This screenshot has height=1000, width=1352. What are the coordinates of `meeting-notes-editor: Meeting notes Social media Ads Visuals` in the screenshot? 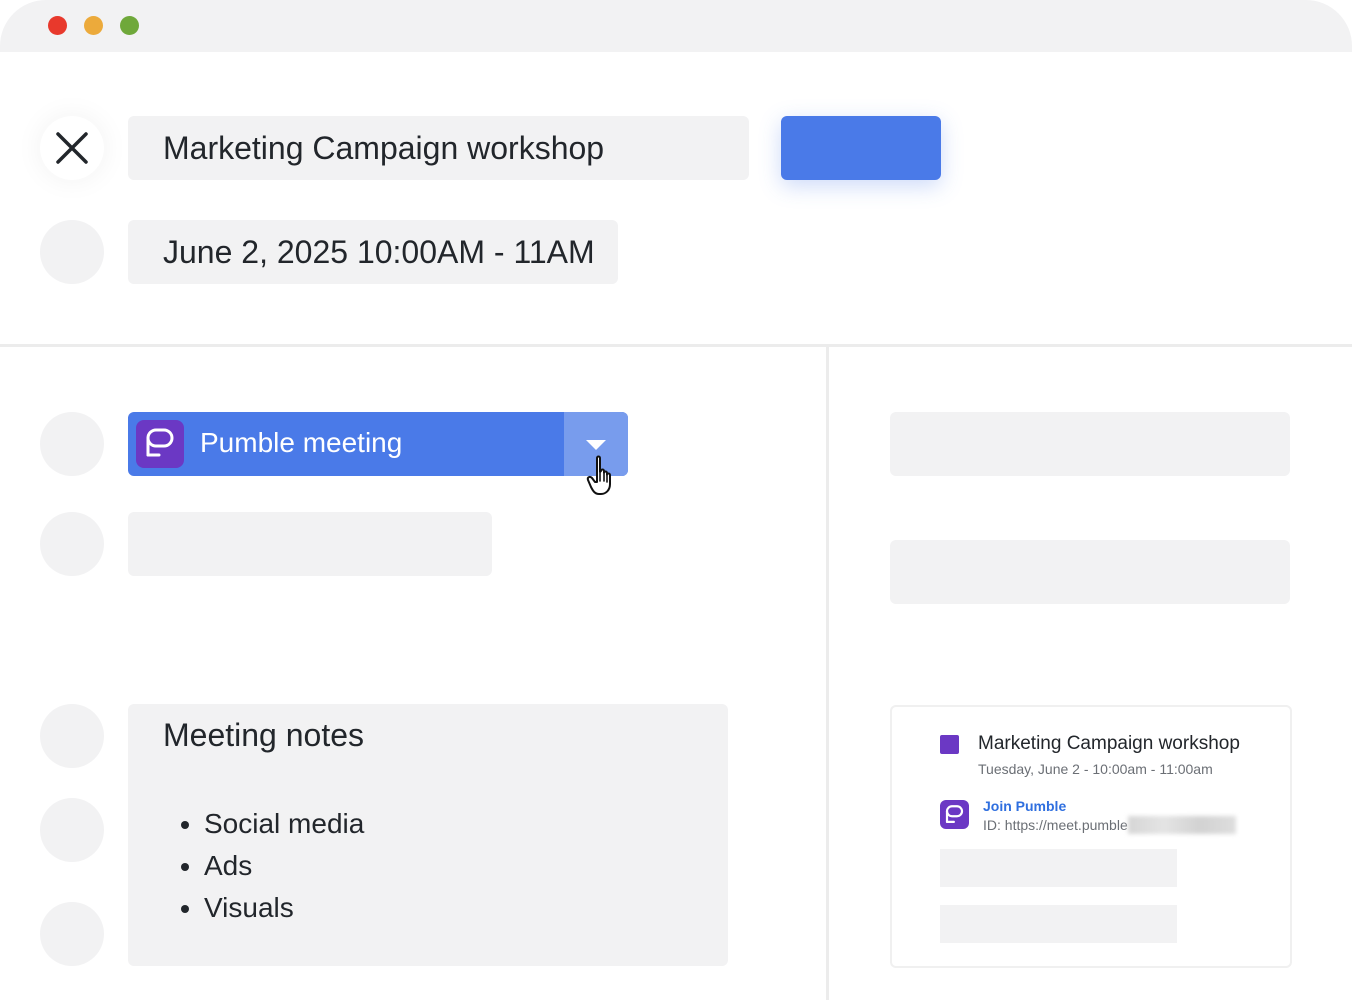 It's located at (428, 835).